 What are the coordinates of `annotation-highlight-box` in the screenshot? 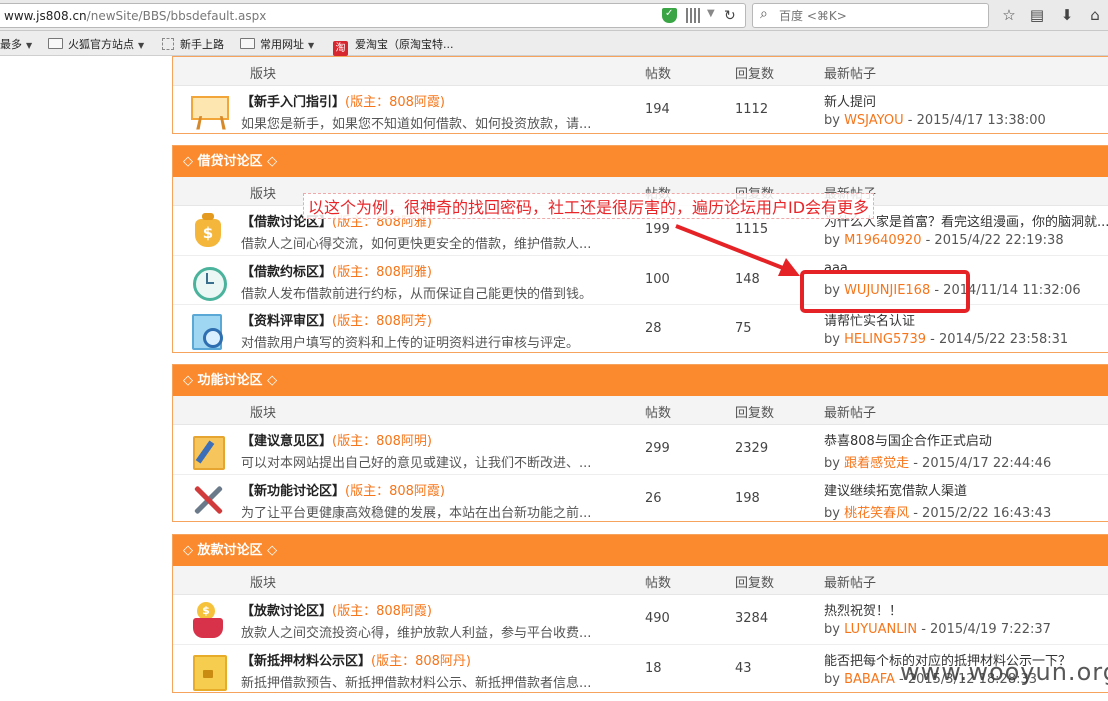 It's located at (885, 291).